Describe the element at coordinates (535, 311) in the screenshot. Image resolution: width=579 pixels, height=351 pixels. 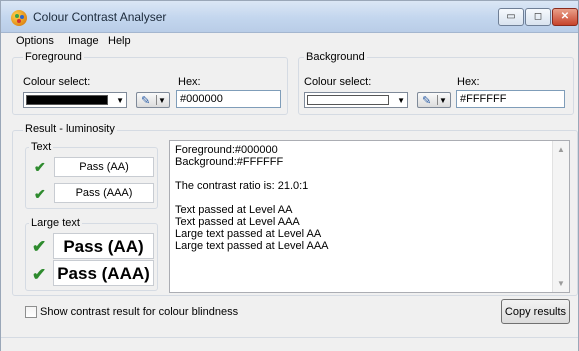
I see `copy-results-button: Copy results` at that location.